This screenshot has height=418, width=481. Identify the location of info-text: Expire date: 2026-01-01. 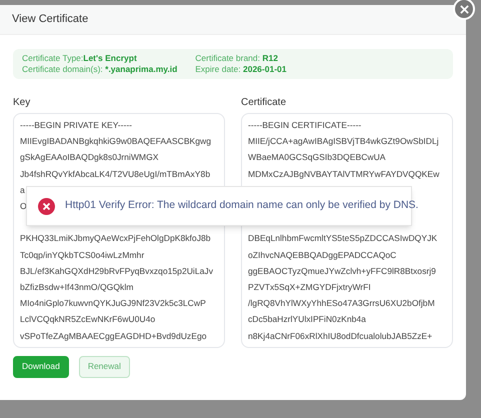
(240, 69).